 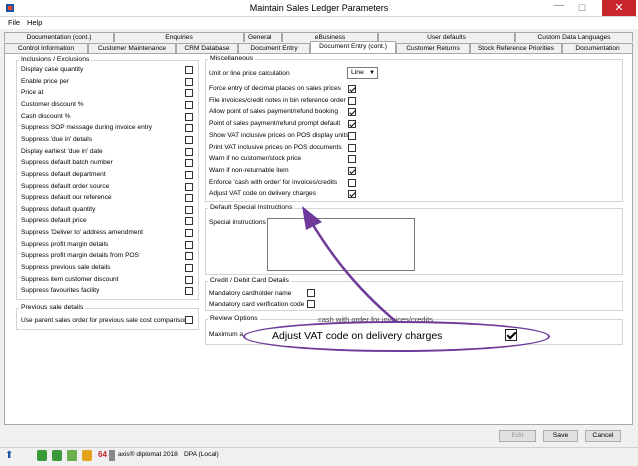 What do you see at coordinates (559, 5) in the screenshot?
I see `minimize-button: —` at bounding box center [559, 5].